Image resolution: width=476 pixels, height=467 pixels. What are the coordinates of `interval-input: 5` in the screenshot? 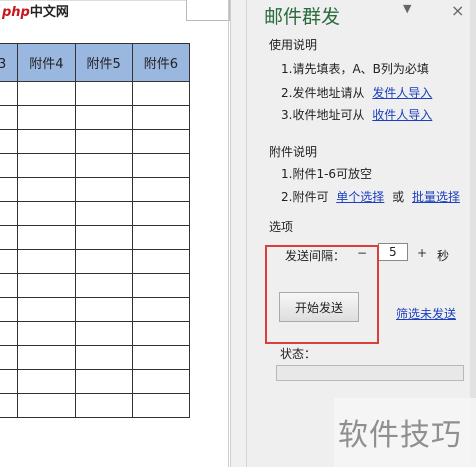 It's located at (393, 252).